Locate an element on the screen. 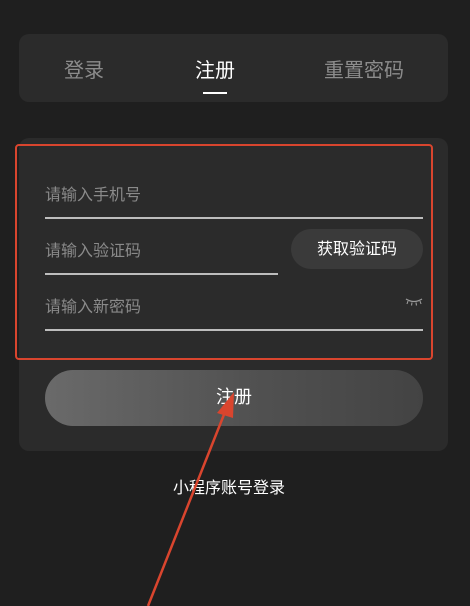 The image size is (470, 606). tab-login: 登录 is located at coordinates (84, 68).